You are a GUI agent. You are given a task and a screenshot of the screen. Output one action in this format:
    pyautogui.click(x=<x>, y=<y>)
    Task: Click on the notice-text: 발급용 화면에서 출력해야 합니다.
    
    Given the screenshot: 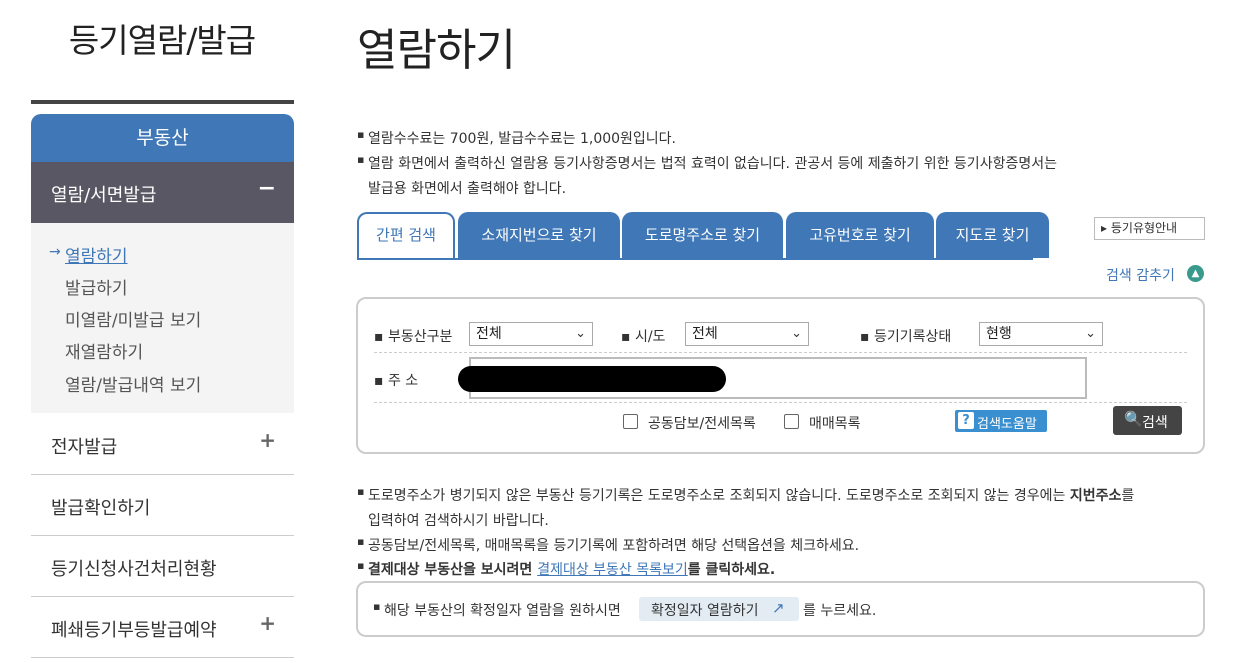 What is the action you would take?
    pyautogui.click(x=467, y=189)
    